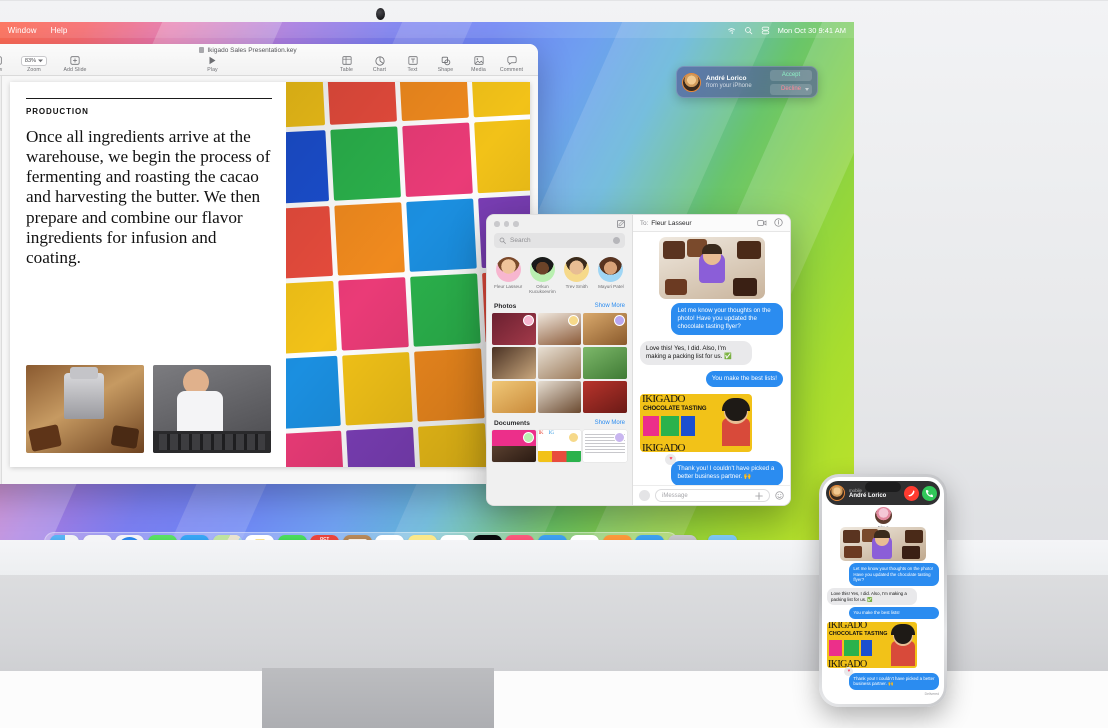  Describe the element at coordinates (779, 496) in the screenshot. I see `emoji-icon` at that location.